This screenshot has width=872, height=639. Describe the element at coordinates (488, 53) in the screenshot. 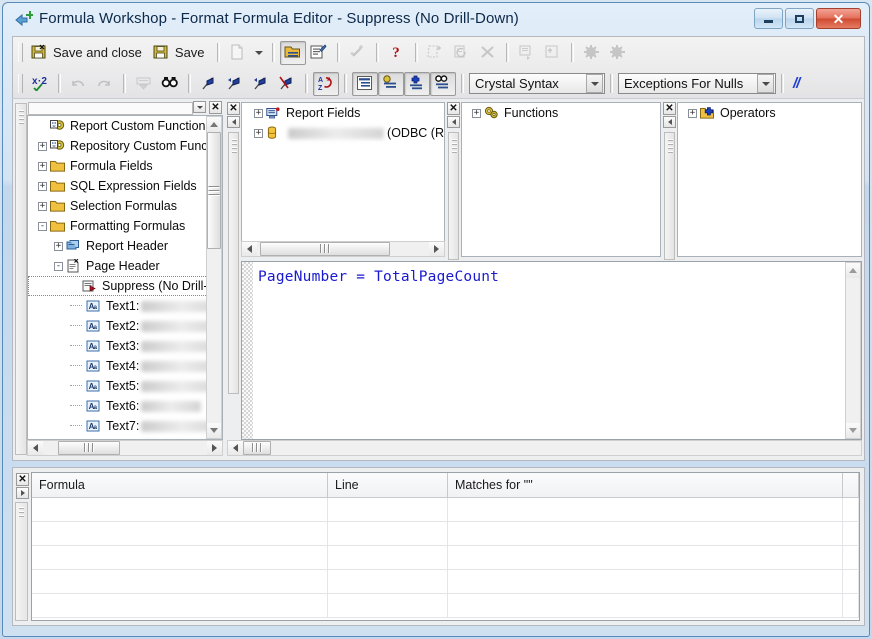

I see `delete-button` at that location.